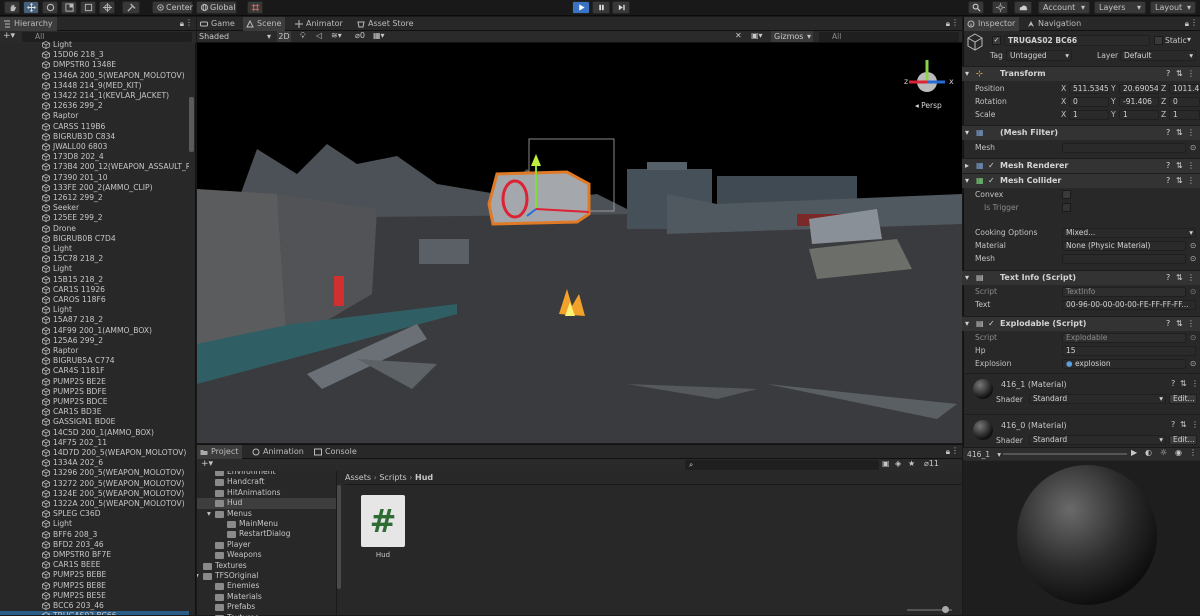 Image resolution: width=1200 pixels, height=616 pixels. Describe the element at coordinates (1089, 115) in the screenshot. I see `scale-x-field: 1` at that location.